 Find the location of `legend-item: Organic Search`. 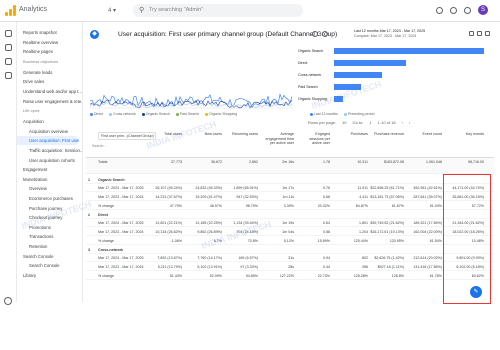

legend-item: Organic Search is located at coordinates (156, 114).